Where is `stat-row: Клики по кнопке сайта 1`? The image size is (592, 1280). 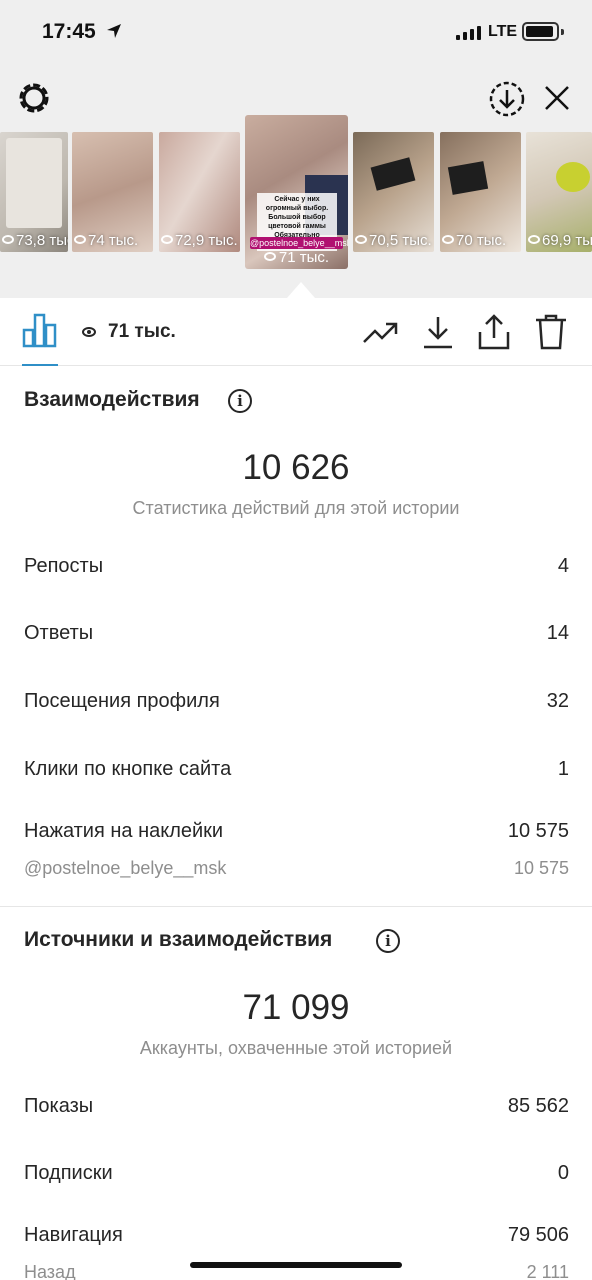 stat-row: Клики по кнопке сайта 1 is located at coordinates (296, 769).